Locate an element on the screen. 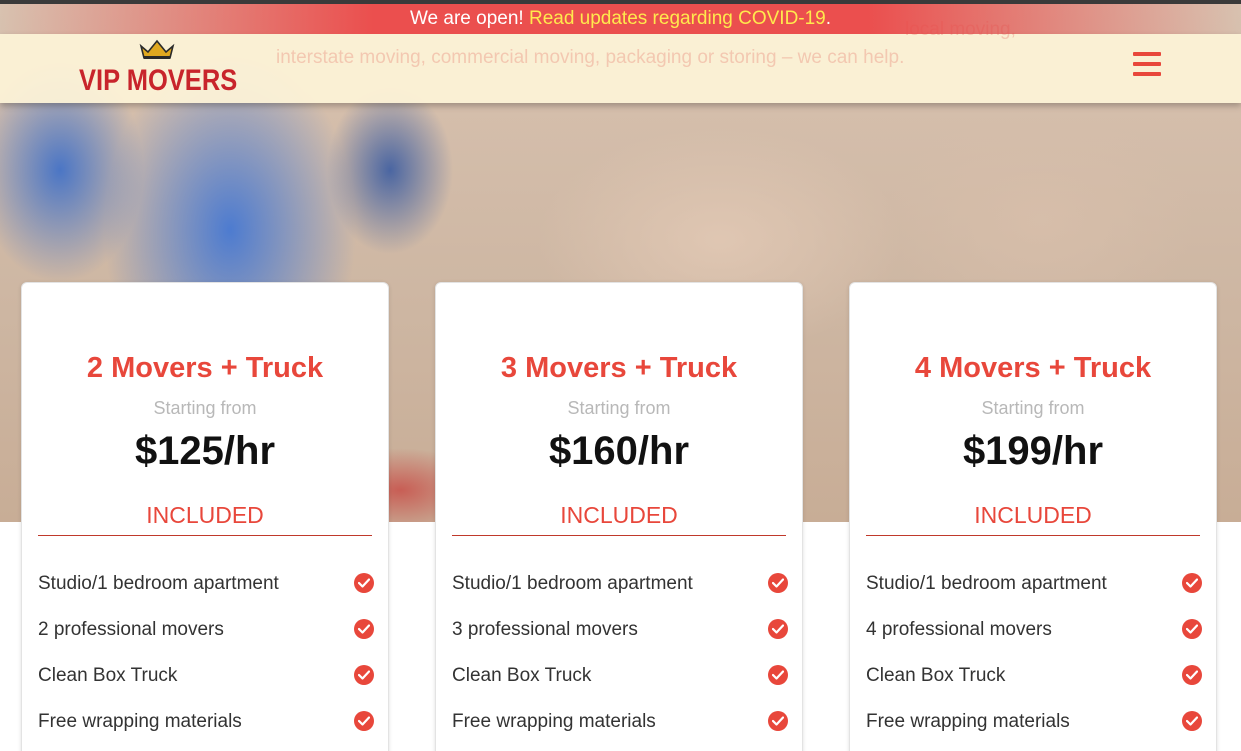 This screenshot has height=751, width=1241. feature-item: 3 professional movers is located at coordinates (620, 639).